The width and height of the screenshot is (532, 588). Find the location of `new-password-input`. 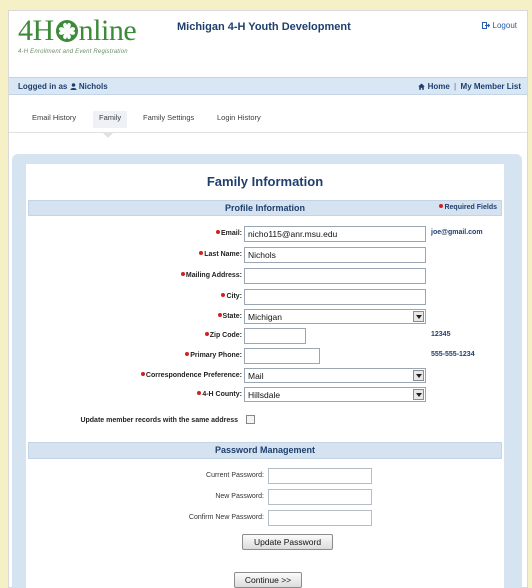

new-password-input is located at coordinates (320, 497).